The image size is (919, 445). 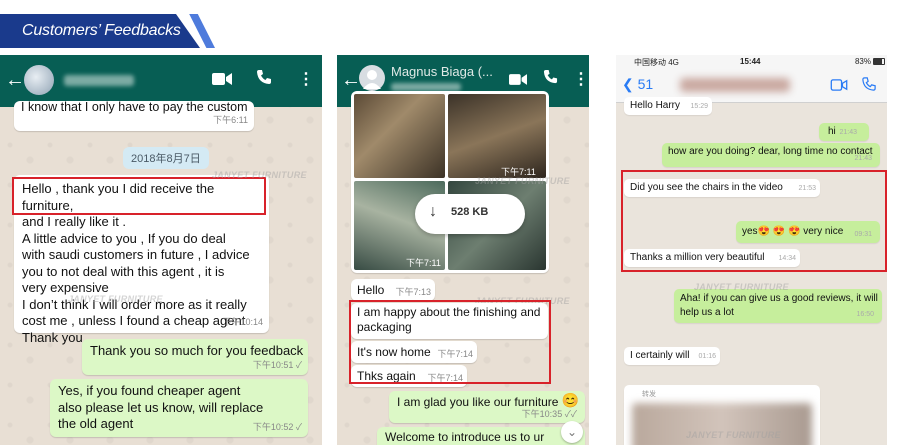 I want to click on chevron-left-icon: ❮, so click(x=628, y=84).